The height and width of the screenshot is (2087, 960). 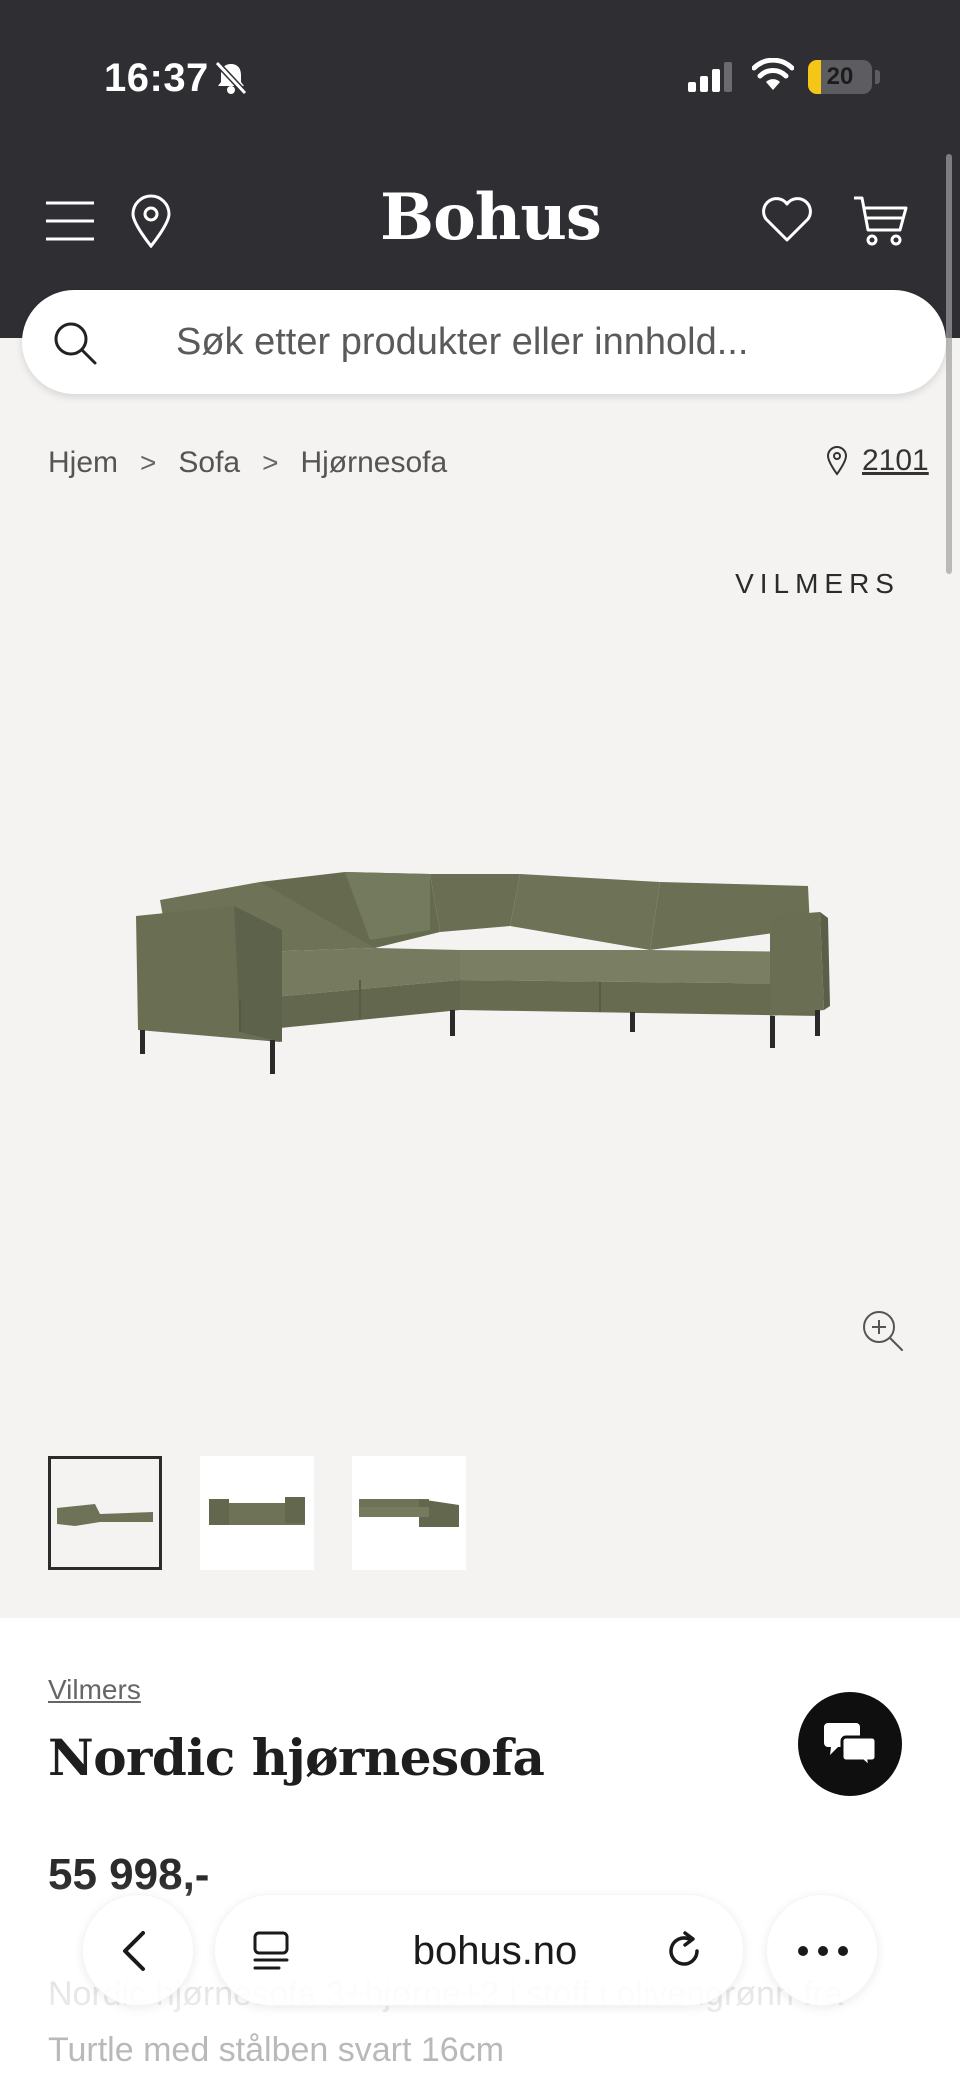 I want to click on thumbnail-corner-view, so click(x=105, y=1513).